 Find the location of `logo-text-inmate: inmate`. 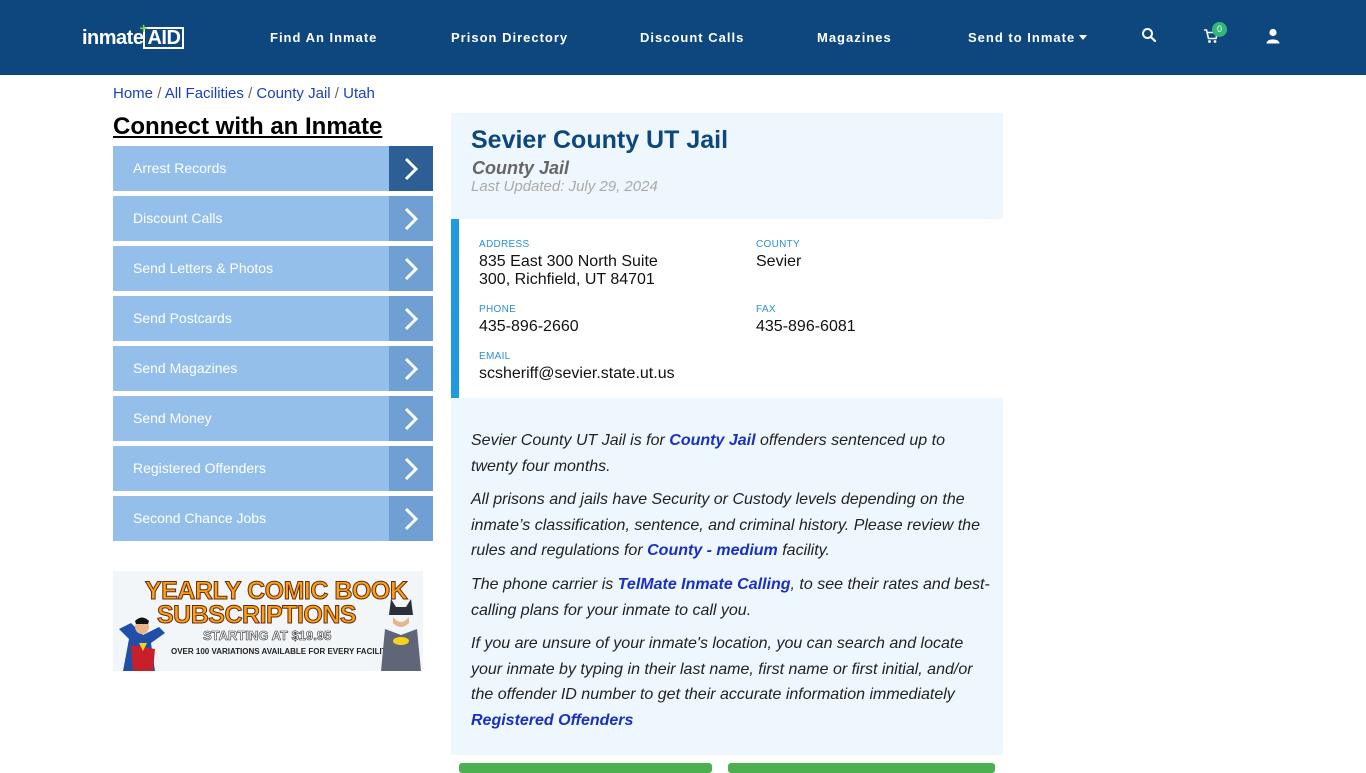

logo-text-inmate: inmate is located at coordinates (113, 37).